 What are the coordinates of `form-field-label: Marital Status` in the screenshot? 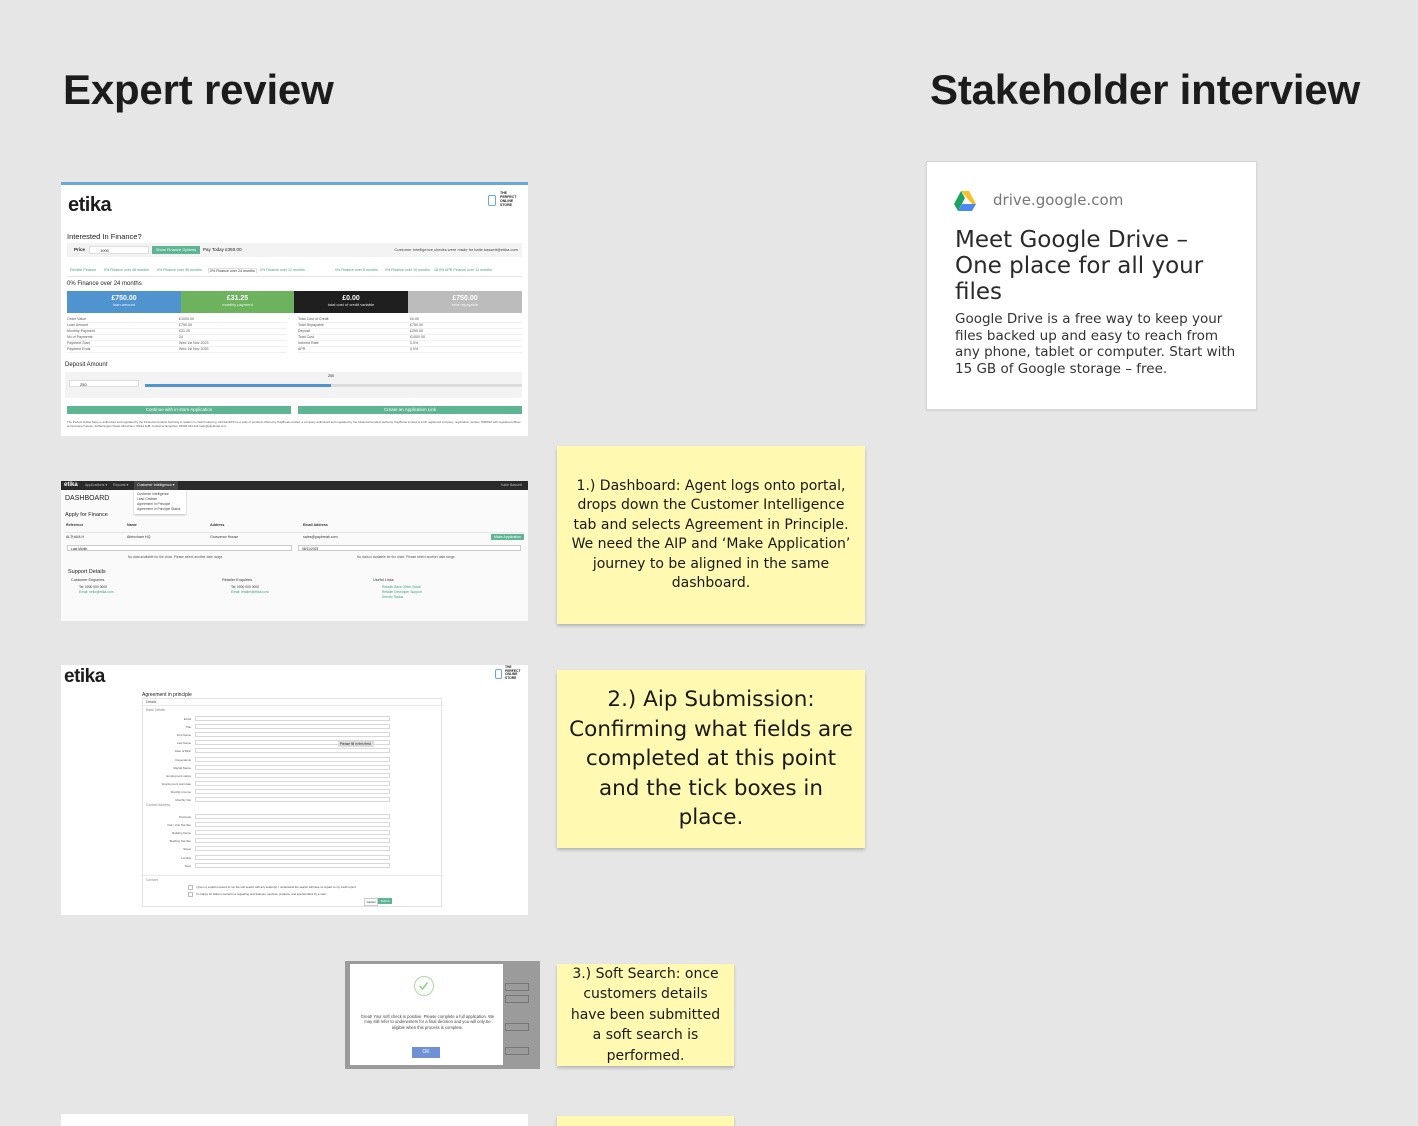 It's located at (182, 767).